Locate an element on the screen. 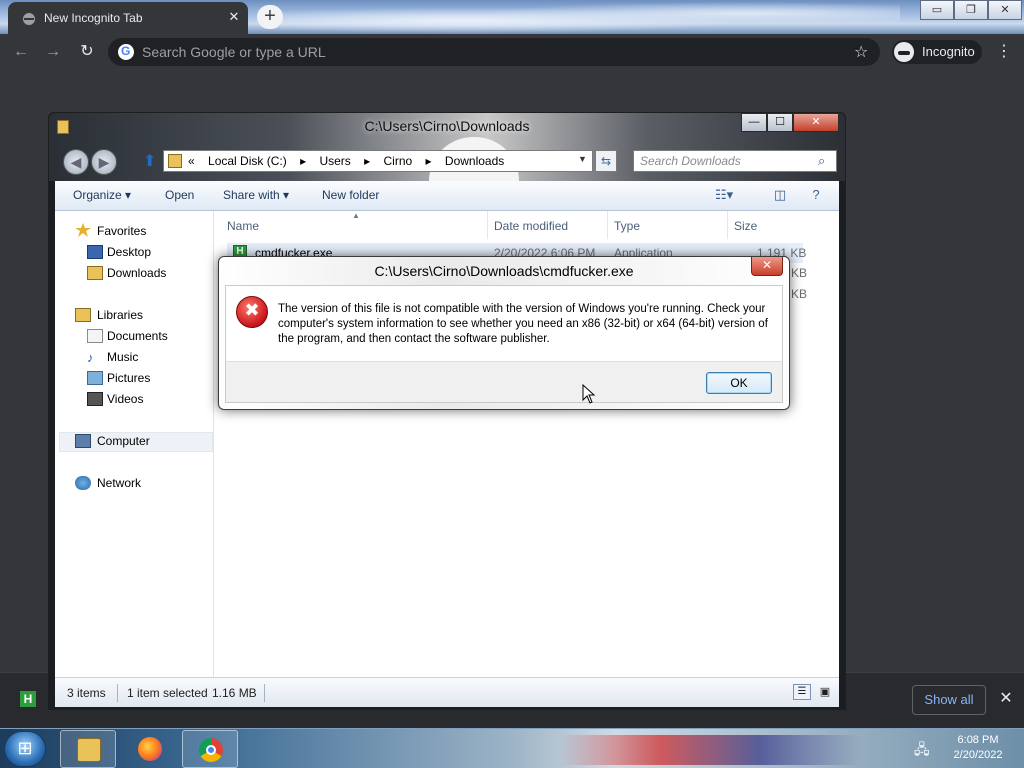 This screenshot has width=1024, height=768. explorer-maximize-button: ☐ is located at coordinates (780, 122).